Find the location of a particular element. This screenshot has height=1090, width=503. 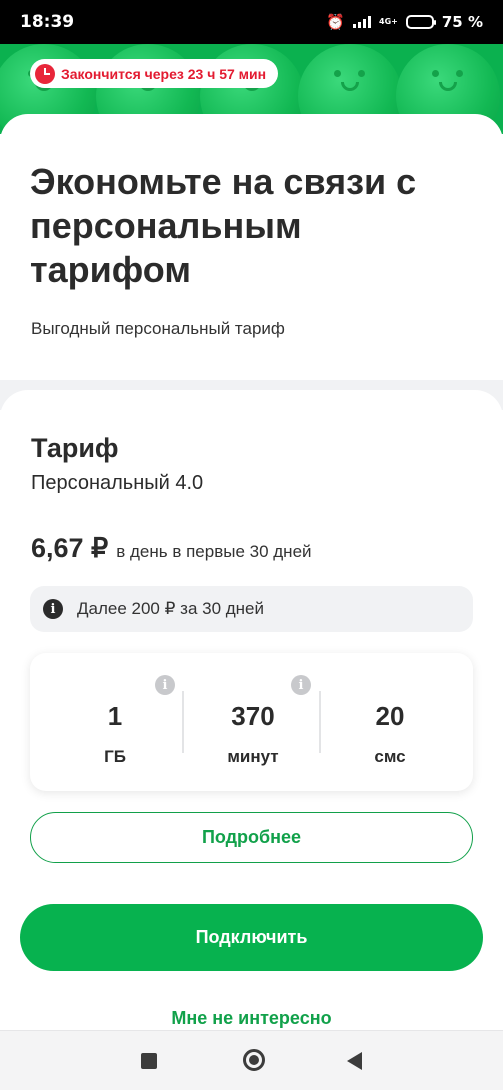

recents-icon is located at coordinates (149, 1061).